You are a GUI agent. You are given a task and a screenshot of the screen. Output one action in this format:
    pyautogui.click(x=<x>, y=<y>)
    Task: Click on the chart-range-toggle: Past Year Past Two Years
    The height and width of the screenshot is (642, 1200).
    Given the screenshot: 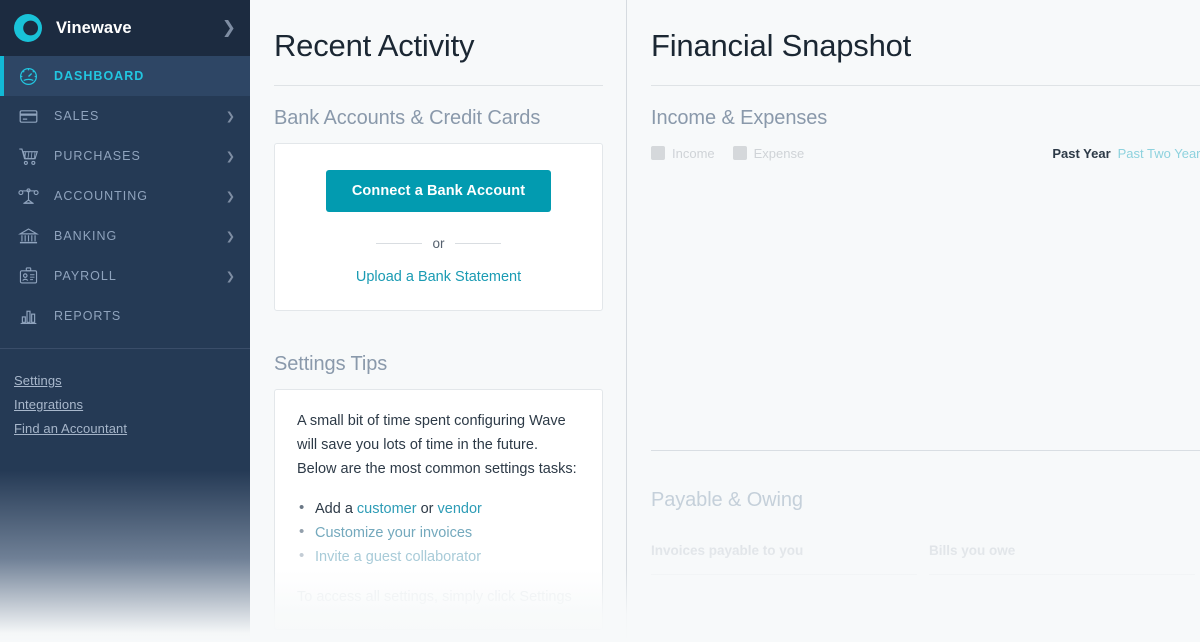 What is the action you would take?
    pyautogui.click(x=1126, y=153)
    